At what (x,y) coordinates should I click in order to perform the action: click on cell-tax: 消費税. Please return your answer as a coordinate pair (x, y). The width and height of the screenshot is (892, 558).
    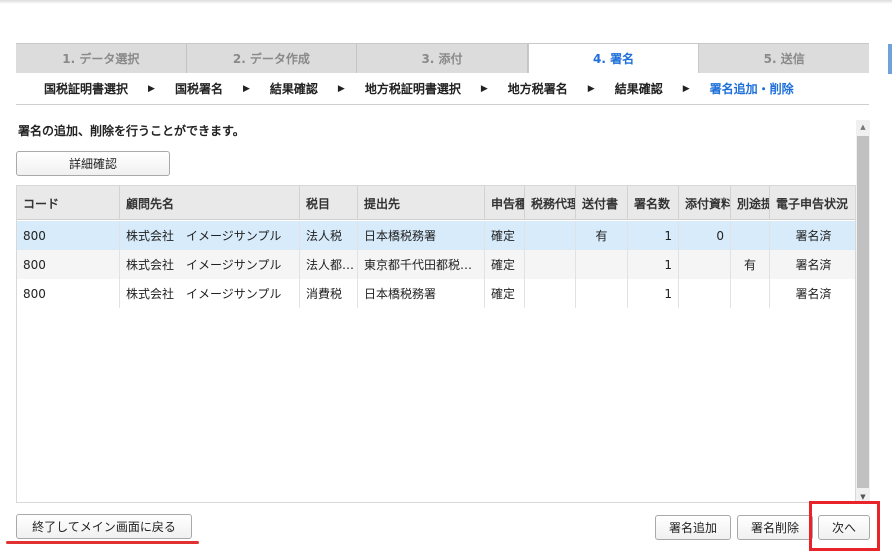
    Looking at the image, I should click on (328, 293).